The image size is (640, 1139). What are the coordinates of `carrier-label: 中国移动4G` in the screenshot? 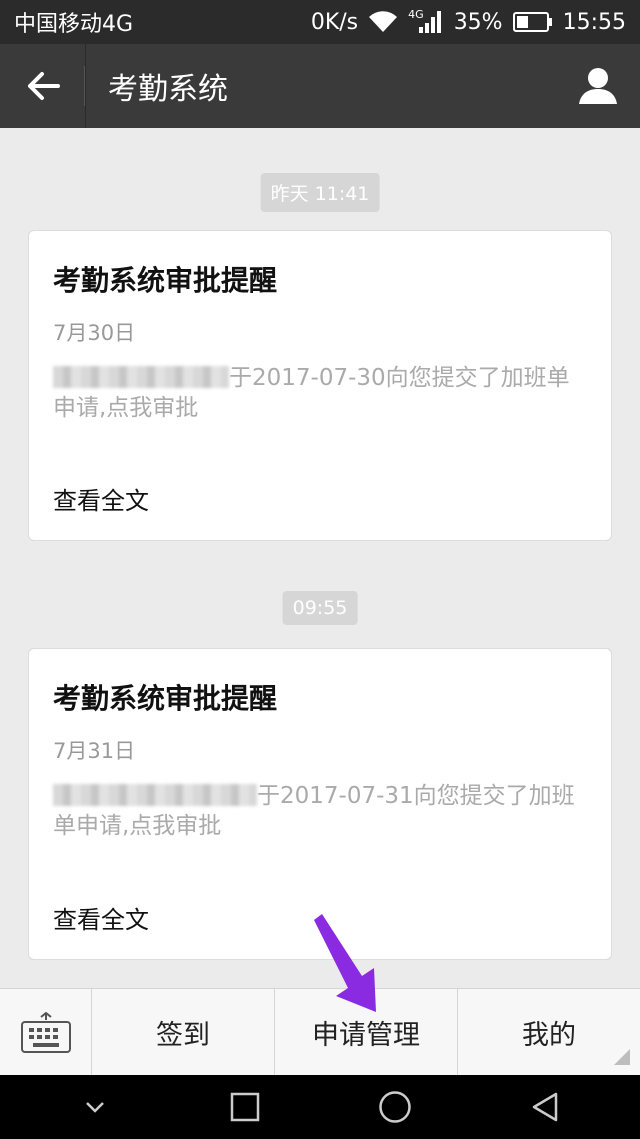 It's located at (74, 24).